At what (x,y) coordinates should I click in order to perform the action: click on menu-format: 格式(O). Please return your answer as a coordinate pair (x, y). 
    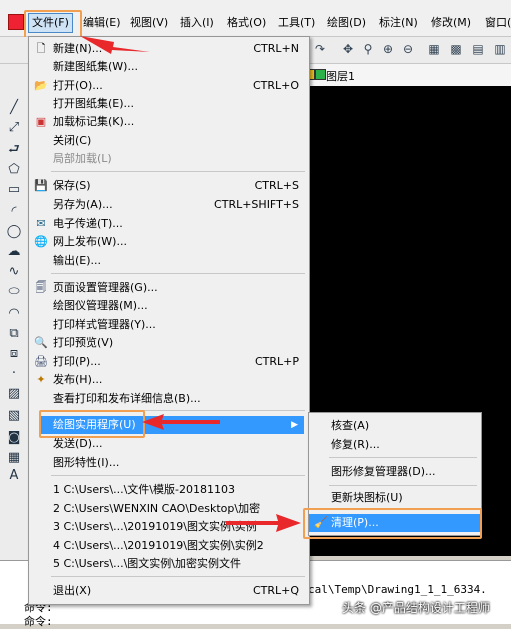
    Looking at the image, I should click on (246, 23).